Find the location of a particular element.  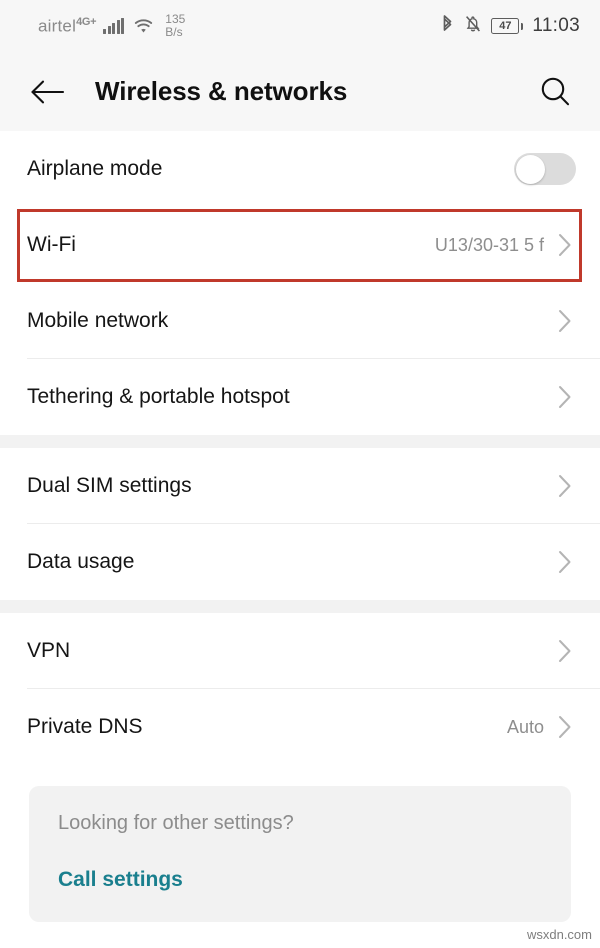

search-icon is located at coordinates (555, 91).